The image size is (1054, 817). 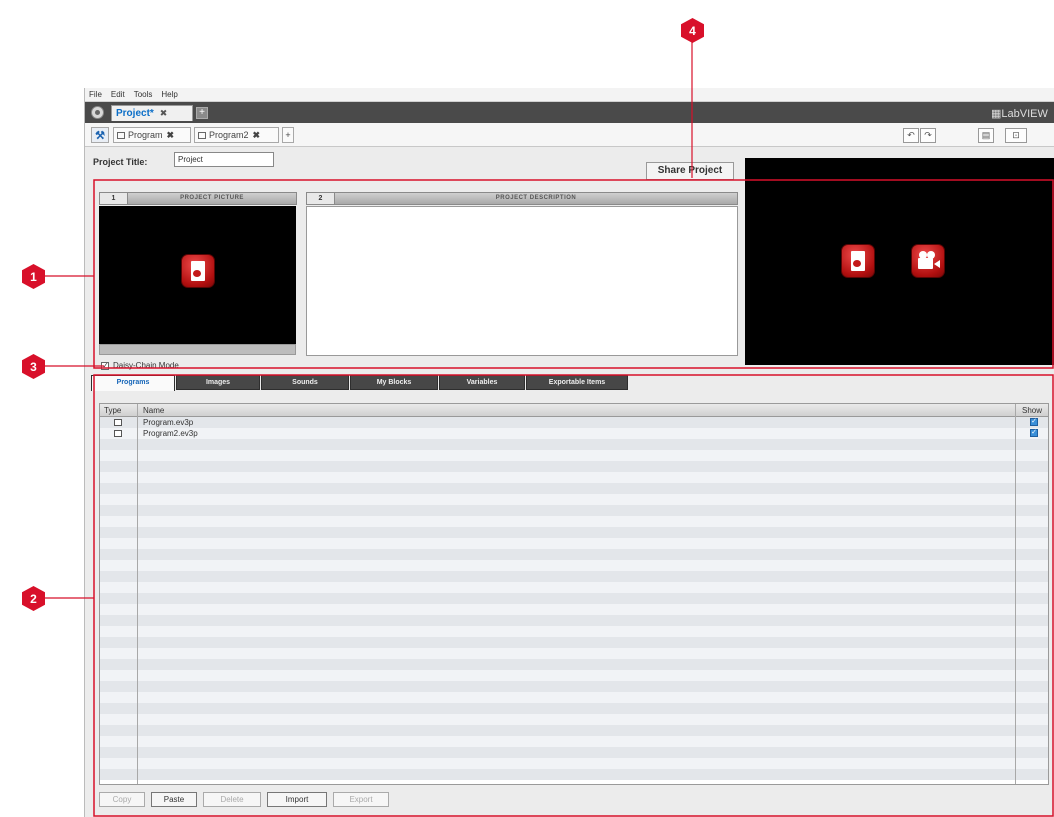 What do you see at coordinates (152, 113) in the screenshot?
I see `project-tab: Project* ✖` at bounding box center [152, 113].